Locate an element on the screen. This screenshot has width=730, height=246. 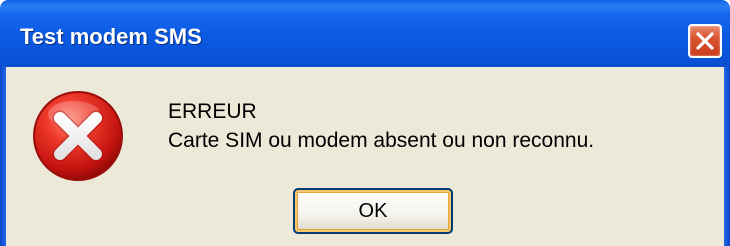
message-heading: ERREUR is located at coordinates (212, 111).